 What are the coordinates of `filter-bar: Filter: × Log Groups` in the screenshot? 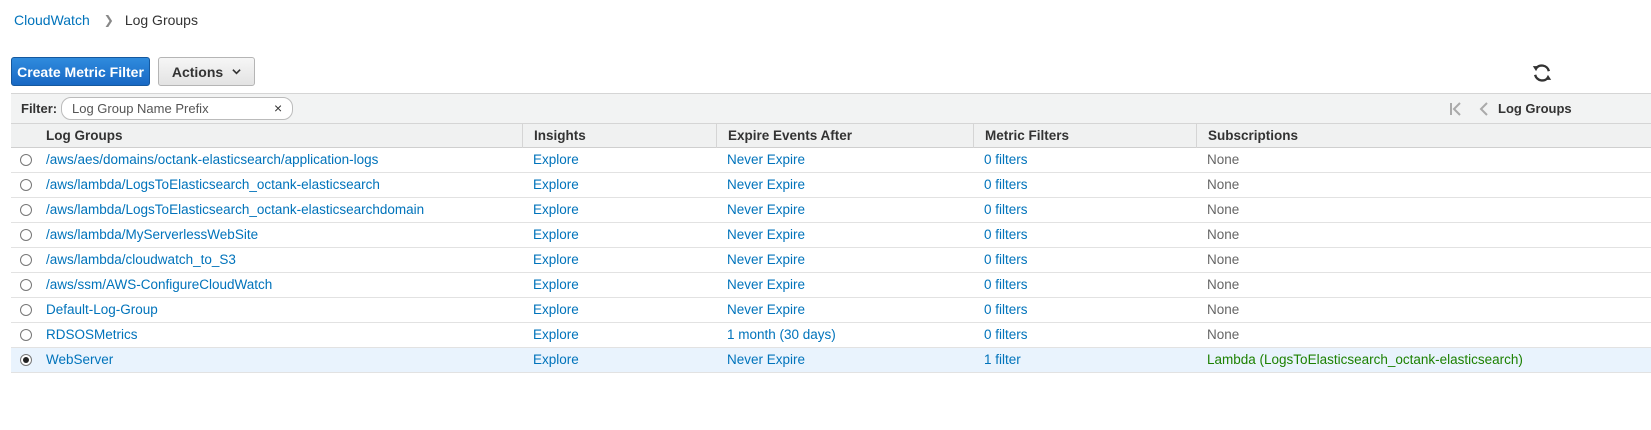 It's located at (831, 108).